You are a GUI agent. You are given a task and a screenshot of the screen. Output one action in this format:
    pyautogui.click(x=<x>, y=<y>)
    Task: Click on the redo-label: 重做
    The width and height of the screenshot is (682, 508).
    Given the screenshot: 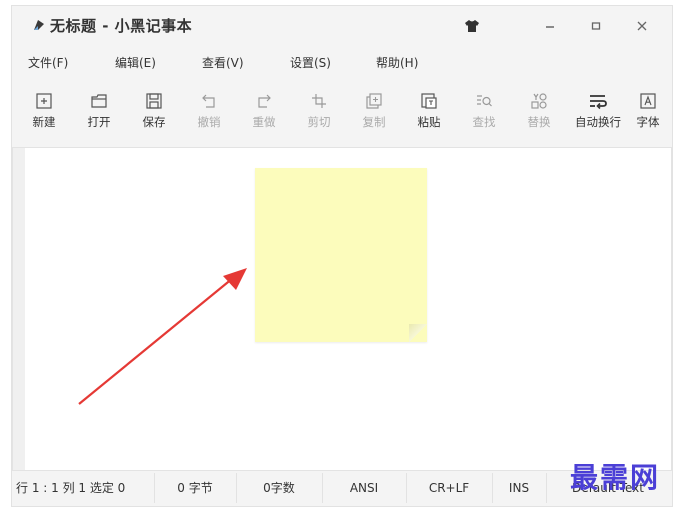 What is the action you would take?
    pyautogui.click(x=264, y=122)
    